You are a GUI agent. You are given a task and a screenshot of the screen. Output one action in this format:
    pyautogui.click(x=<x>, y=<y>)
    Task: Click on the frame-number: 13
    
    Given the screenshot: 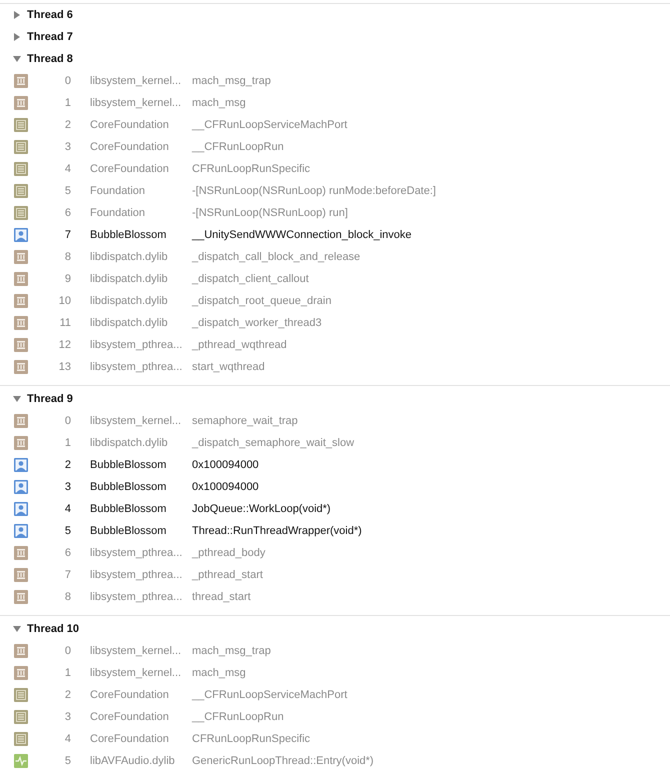 What is the action you would take?
    pyautogui.click(x=64, y=367)
    